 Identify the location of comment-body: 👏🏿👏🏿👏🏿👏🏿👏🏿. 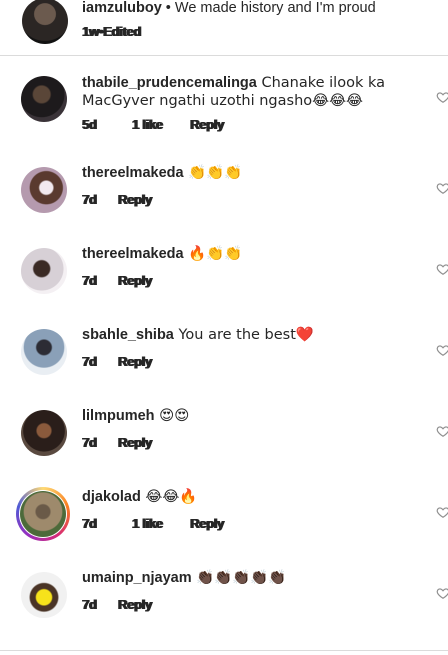
(239, 578).